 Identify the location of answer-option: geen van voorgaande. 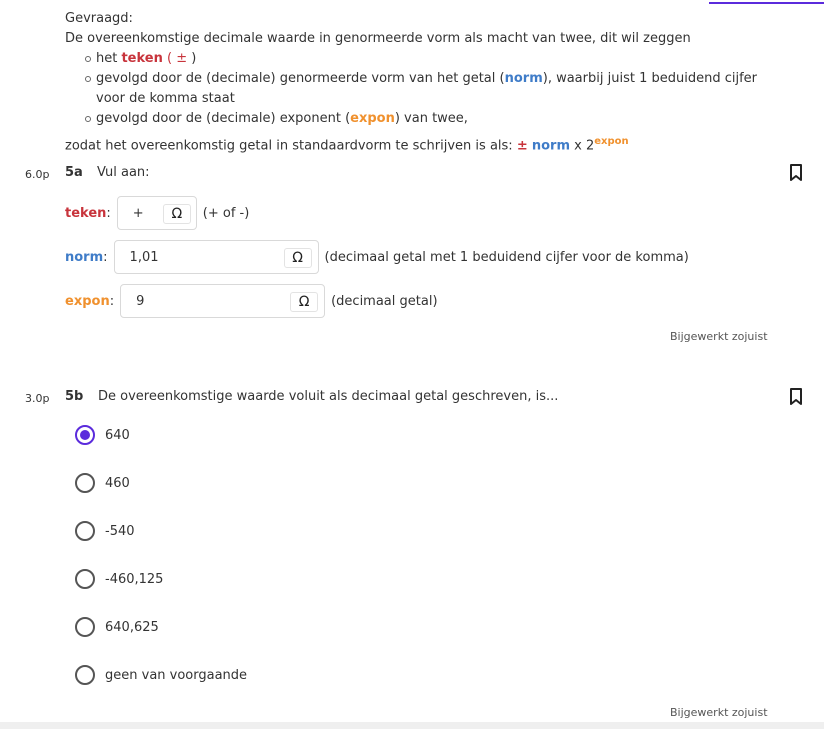
(161, 675).